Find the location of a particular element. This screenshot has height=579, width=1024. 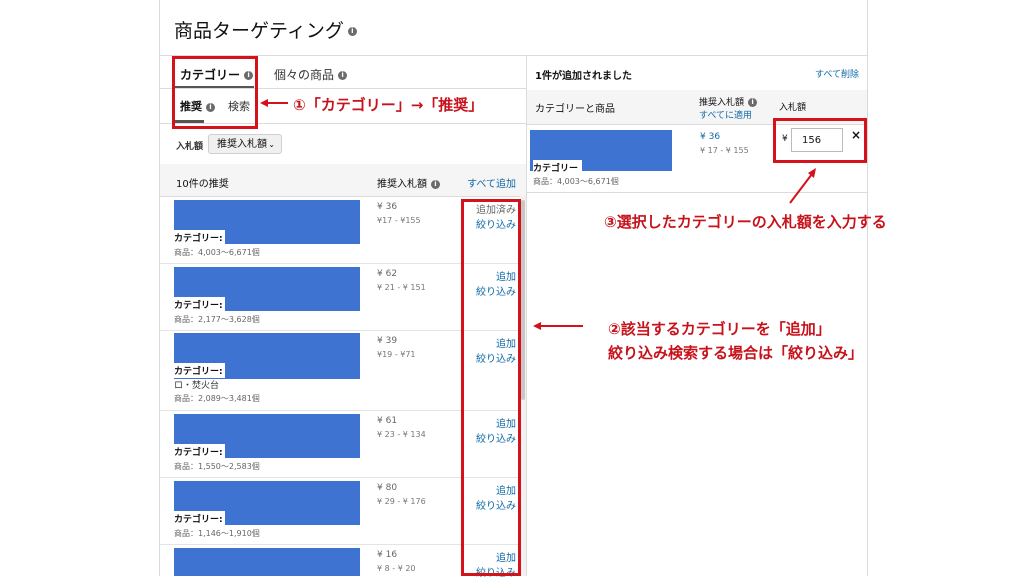

suggested-bid: ¥ 16 is located at coordinates (387, 555).